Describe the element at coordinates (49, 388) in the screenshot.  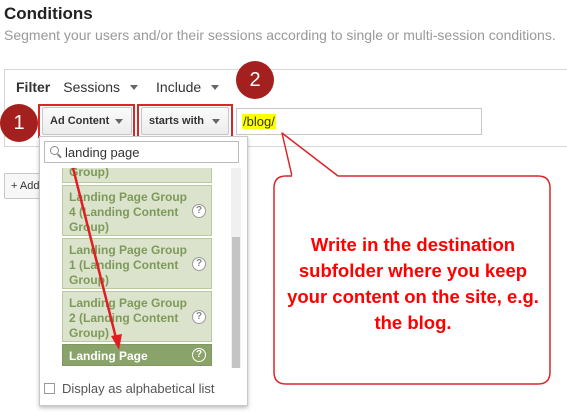
I see `checkbox` at that location.